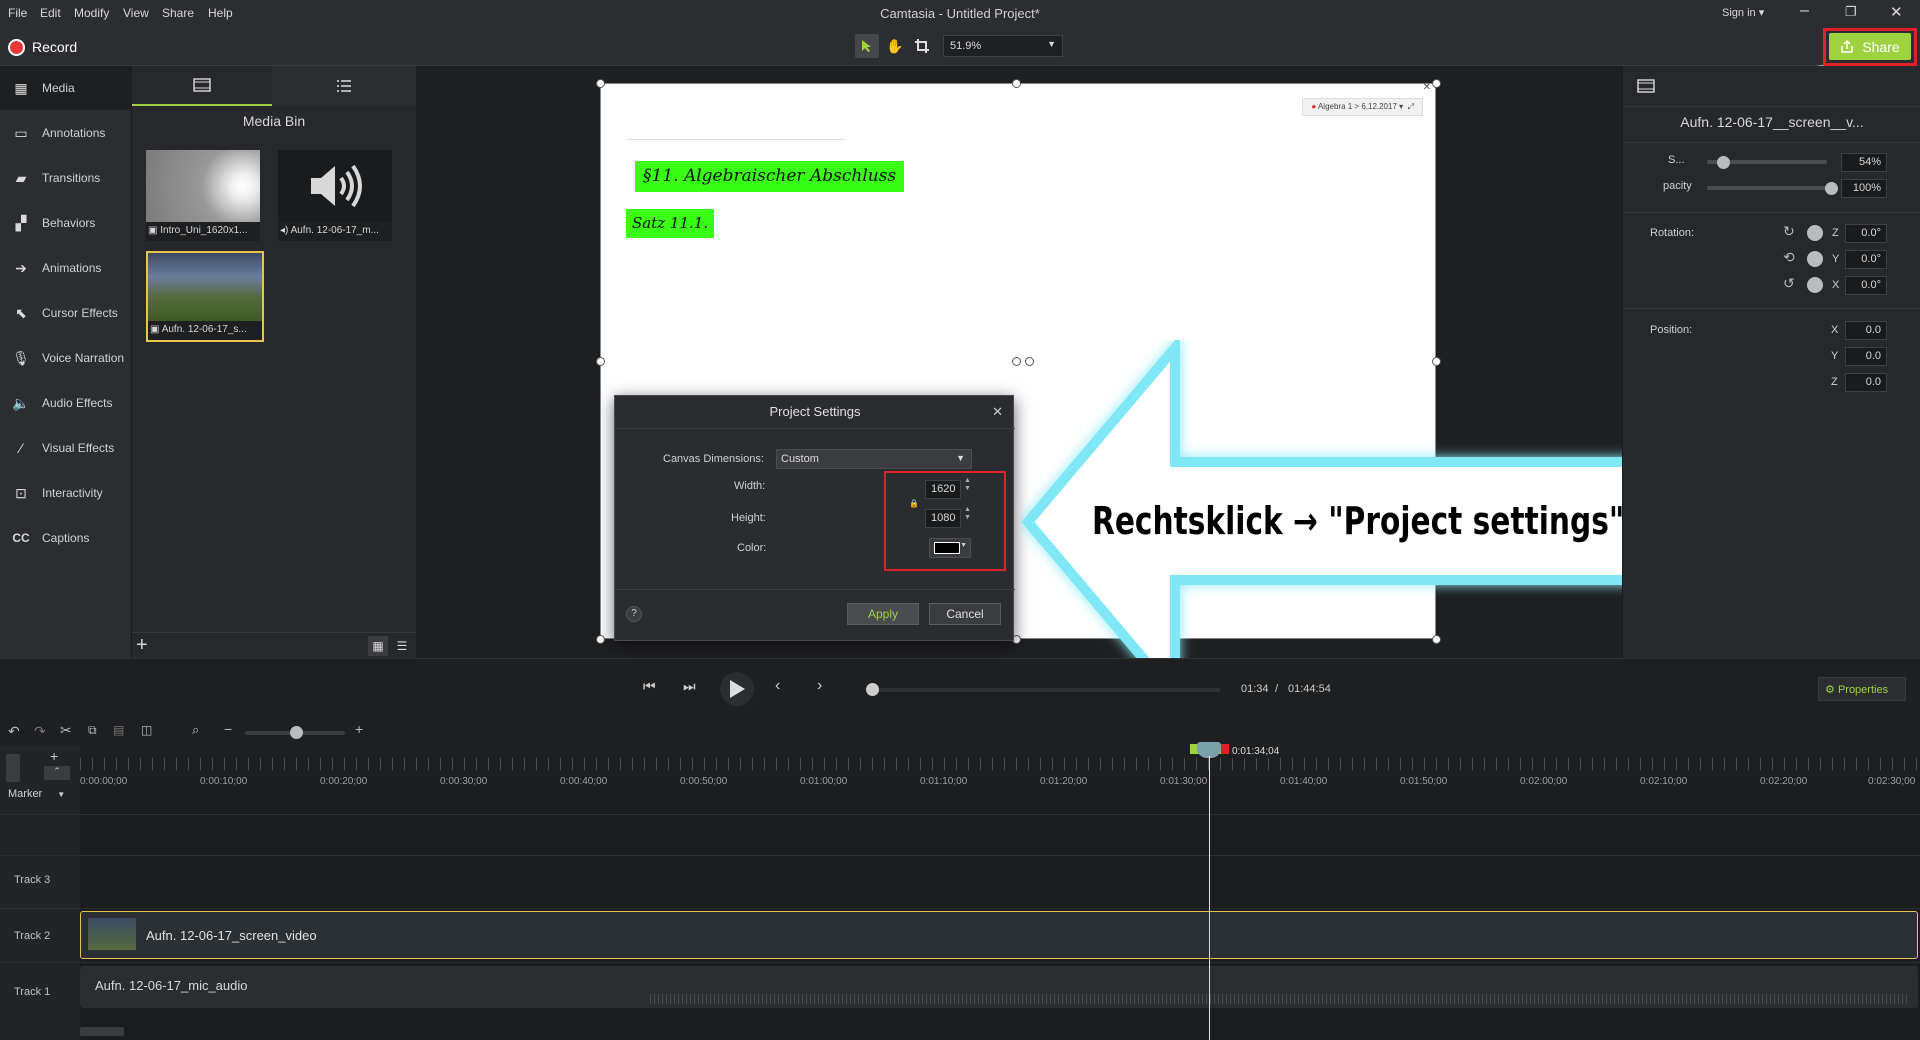  I want to click on undo-icon: ↶, so click(14, 731).